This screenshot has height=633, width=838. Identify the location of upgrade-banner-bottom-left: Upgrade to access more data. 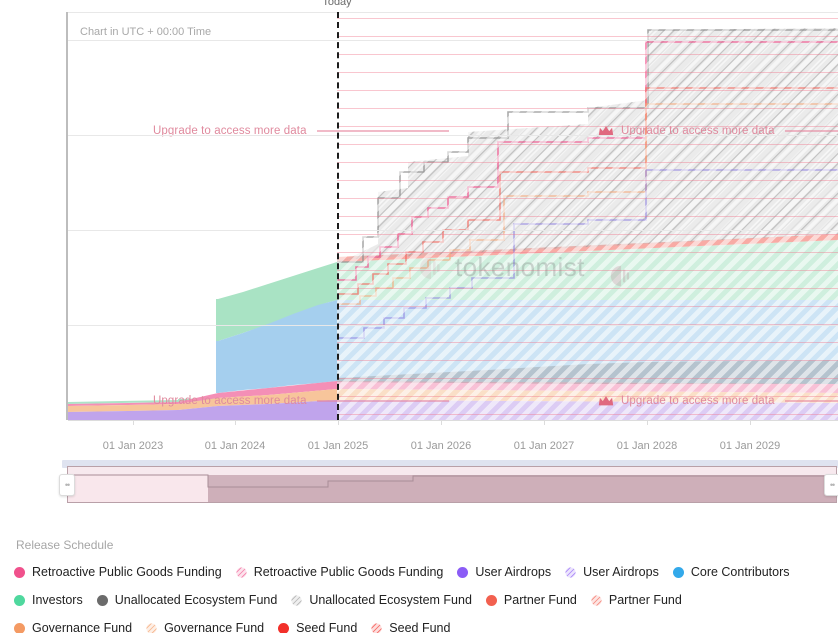
(306, 401).